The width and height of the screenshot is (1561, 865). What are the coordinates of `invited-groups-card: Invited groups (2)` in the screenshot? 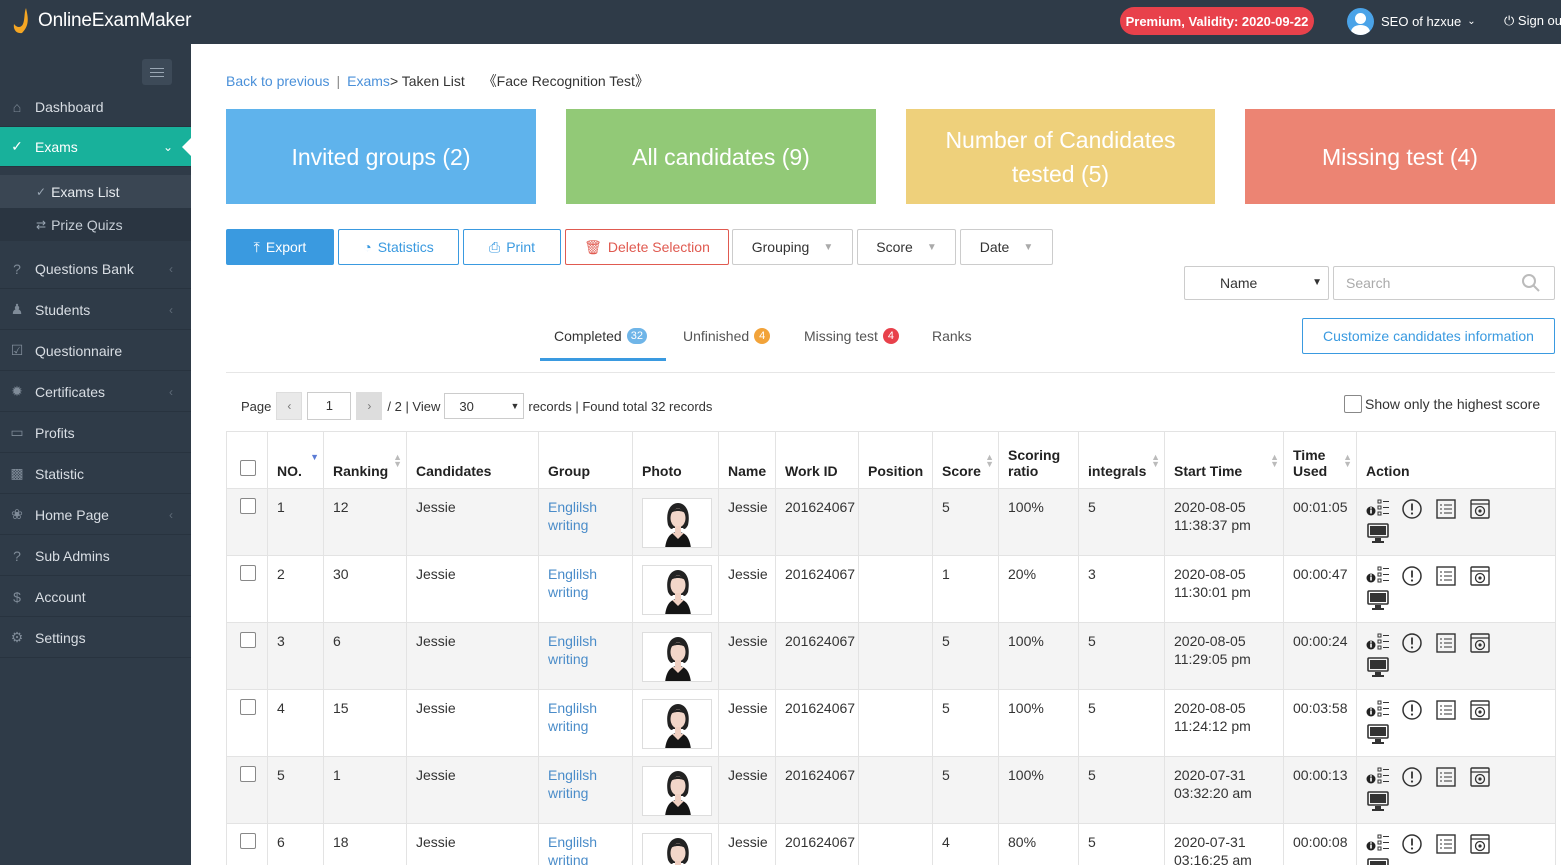 It's located at (381, 156).